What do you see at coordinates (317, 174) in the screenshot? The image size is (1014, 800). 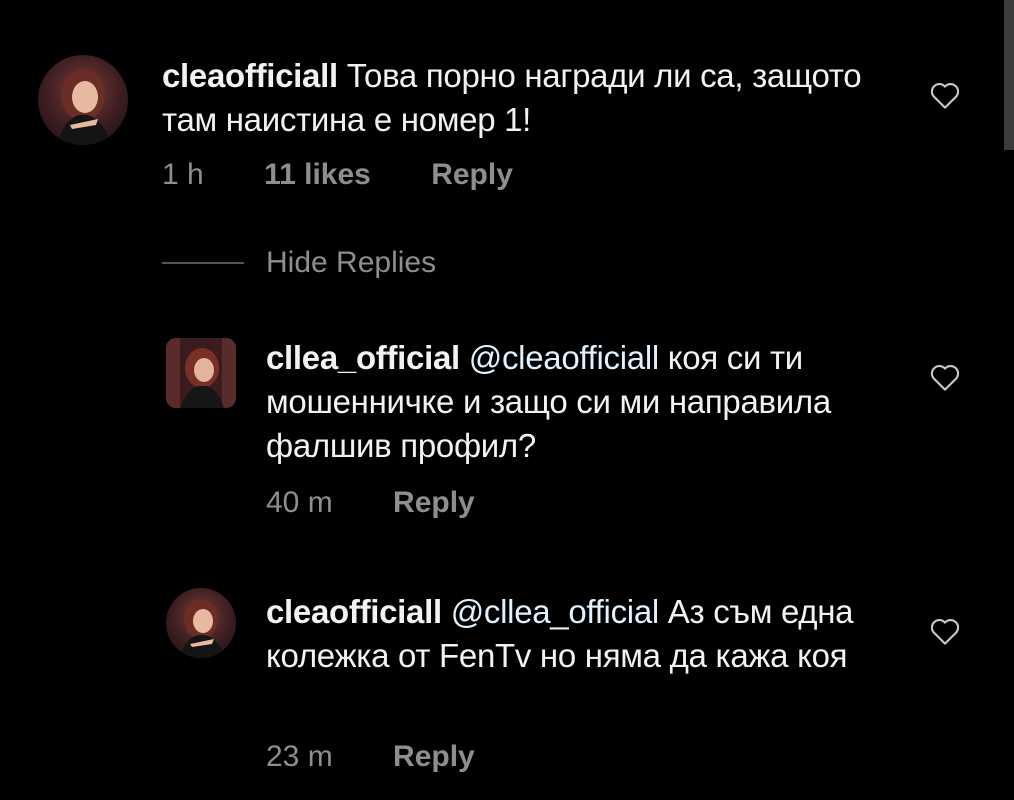 I see `likes-count: 11 likes` at bounding box center [317, 174].